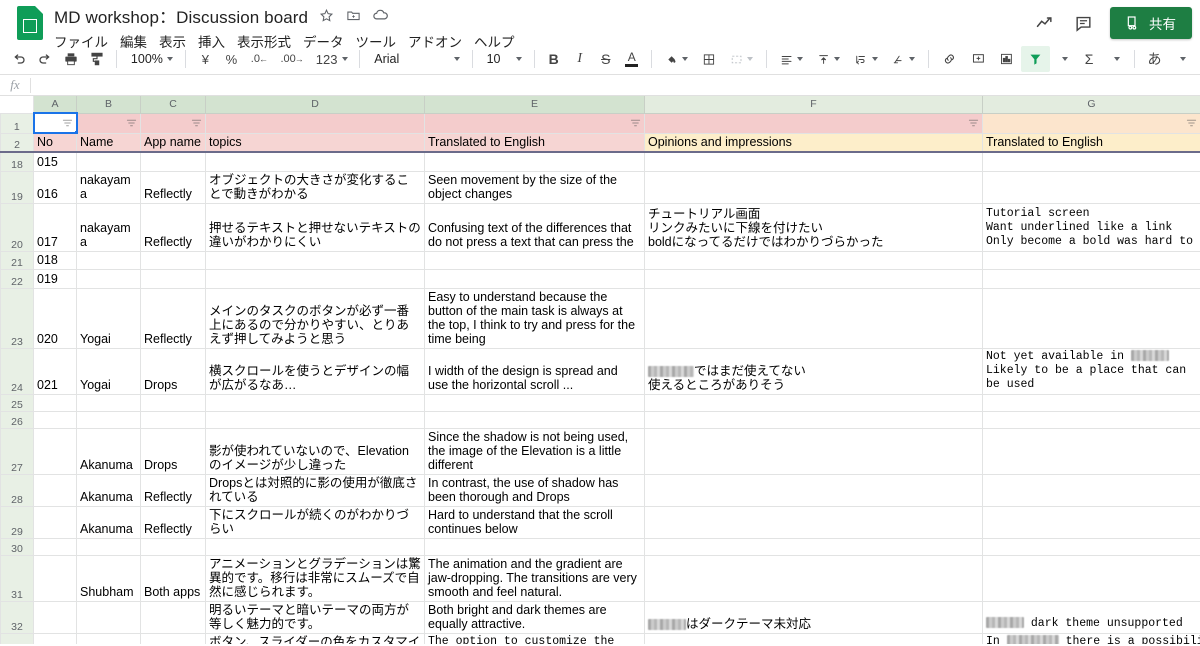 This screenshot has height=646, width=1200. I want to click on row-header: 31, so click(17, 578).